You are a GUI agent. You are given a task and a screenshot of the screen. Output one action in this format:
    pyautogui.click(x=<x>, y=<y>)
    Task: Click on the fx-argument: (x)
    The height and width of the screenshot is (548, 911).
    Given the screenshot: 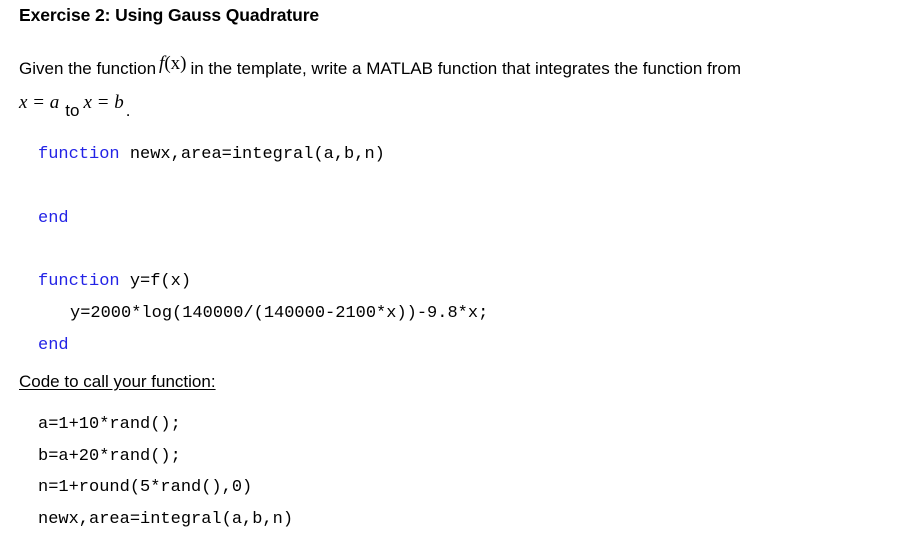 What is the action you would take?
    pyautogui.click(x=175, y=63)
    